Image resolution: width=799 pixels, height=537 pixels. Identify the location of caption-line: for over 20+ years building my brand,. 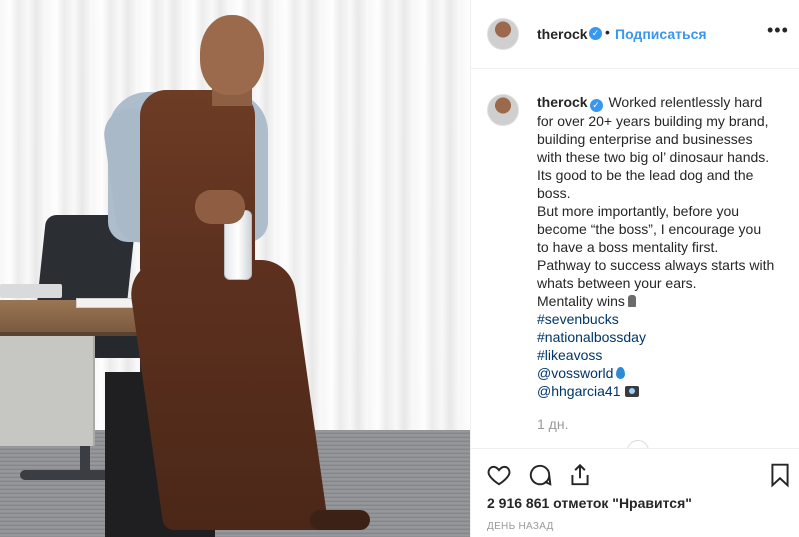
(653, 121).